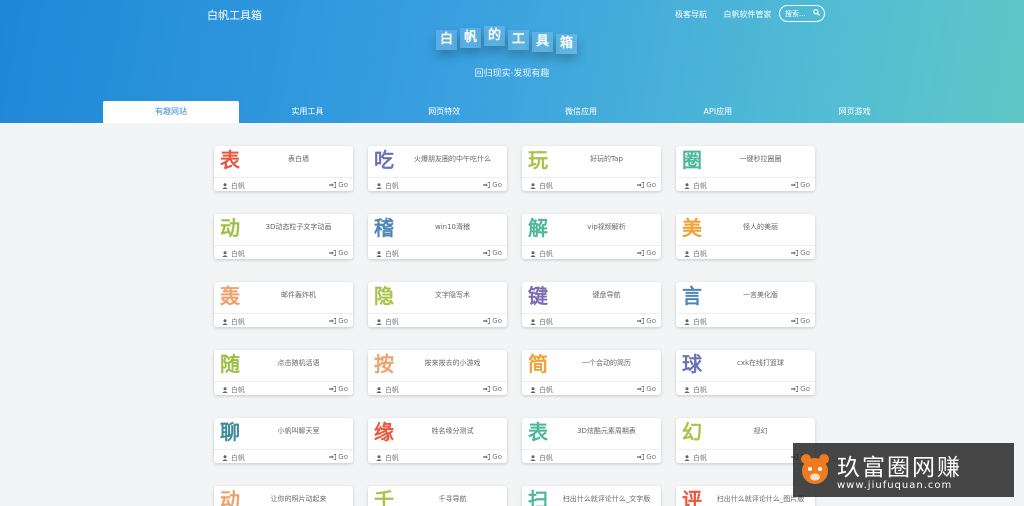 The height and width of the screenshot is (506, 1024). What do you see at coordinates (760, 227) in the screenshot?
I see `card-title: 怪人的美丽` at bounding box center [760, 227].